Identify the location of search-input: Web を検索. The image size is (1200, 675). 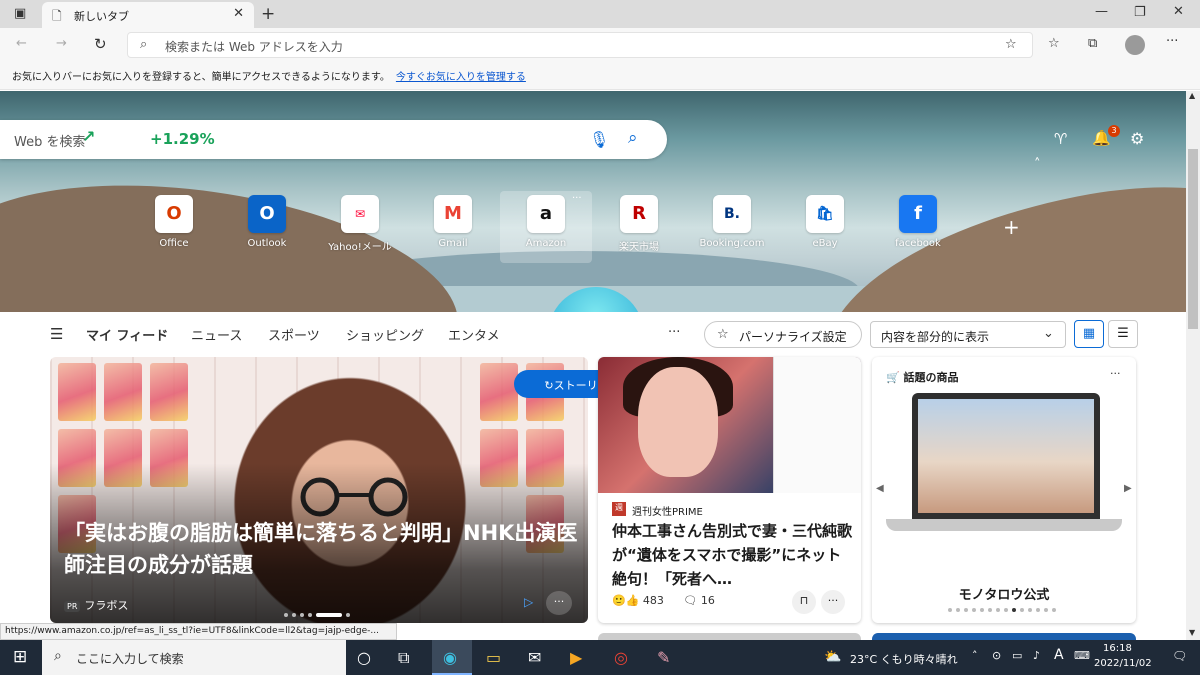
(49, 140).